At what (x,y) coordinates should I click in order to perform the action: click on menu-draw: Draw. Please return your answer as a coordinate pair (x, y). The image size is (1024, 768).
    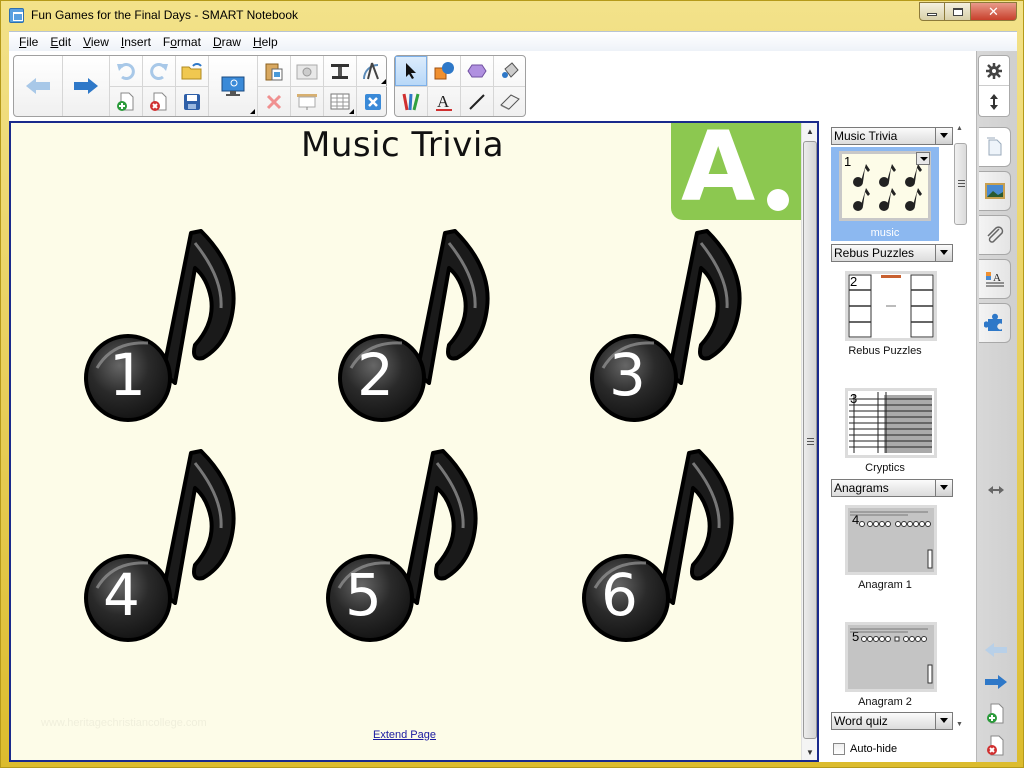
    Looking at the image, I should click on (227, 42).